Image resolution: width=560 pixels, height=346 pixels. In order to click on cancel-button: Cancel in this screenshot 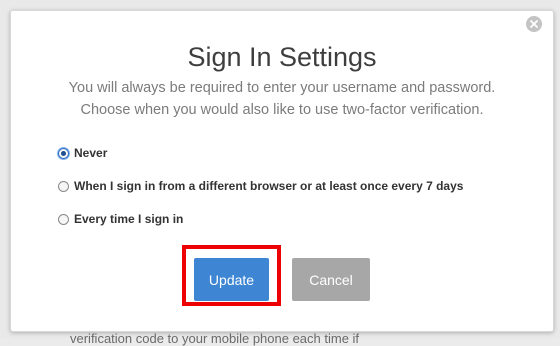, I will do `click(331, 279)`.